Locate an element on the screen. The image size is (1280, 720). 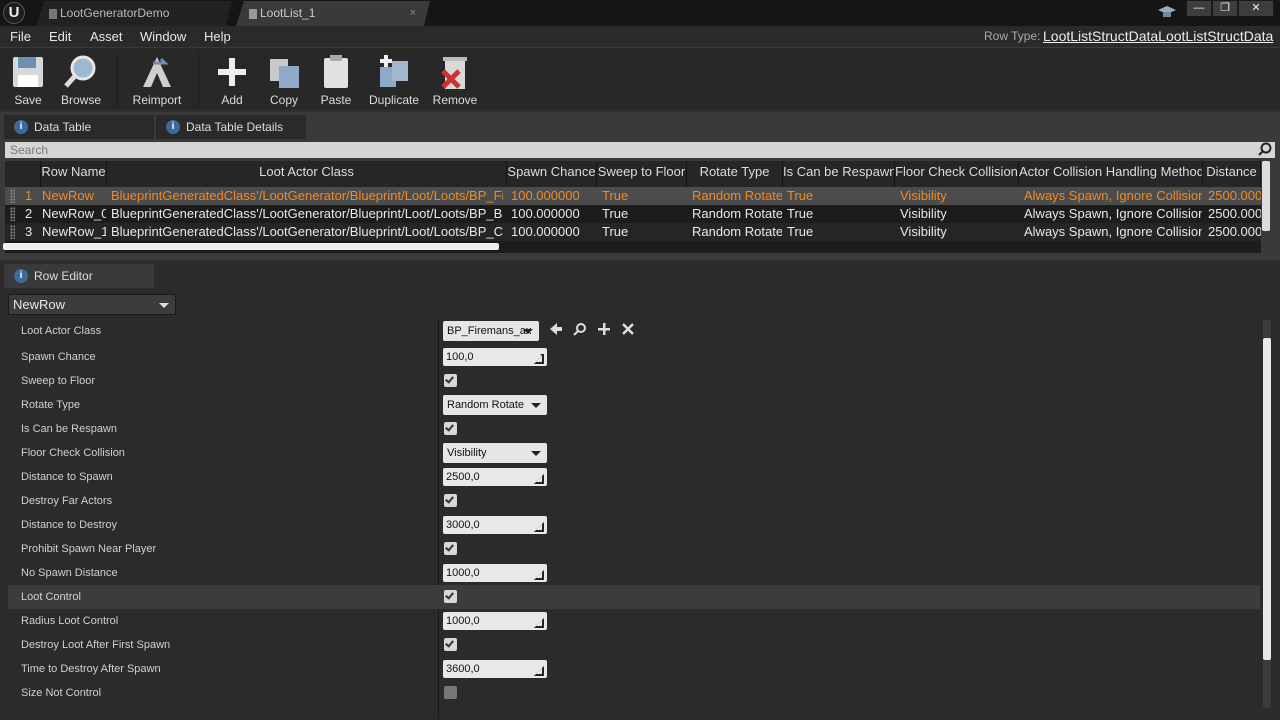
property-row-distance-to-spawn: Distance to Spawn 2500,0 is located at coordinates (634, 477).